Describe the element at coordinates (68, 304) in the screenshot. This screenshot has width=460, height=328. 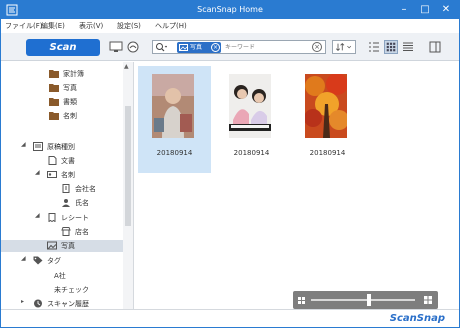
I see `tree-item-label: スキャン履歴` at that location.